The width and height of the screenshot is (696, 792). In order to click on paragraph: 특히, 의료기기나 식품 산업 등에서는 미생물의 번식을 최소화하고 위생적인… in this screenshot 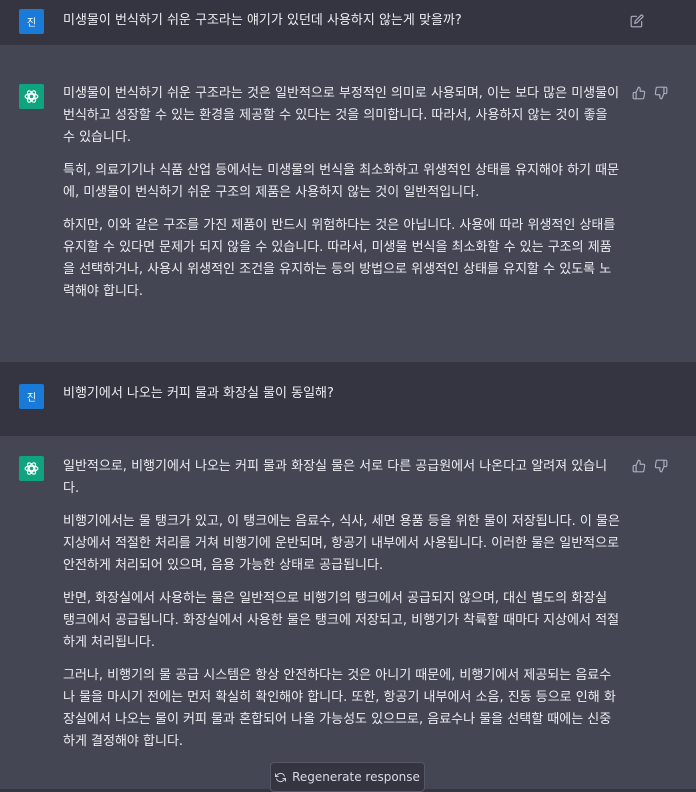, I will do `click(341, 181)`.